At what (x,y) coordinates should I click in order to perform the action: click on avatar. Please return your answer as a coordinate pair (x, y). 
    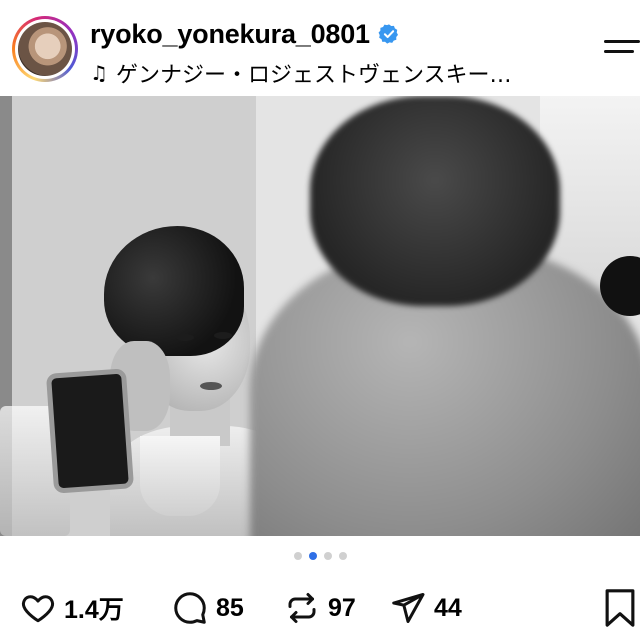
    Looking at the image, I should click on (45, 49).